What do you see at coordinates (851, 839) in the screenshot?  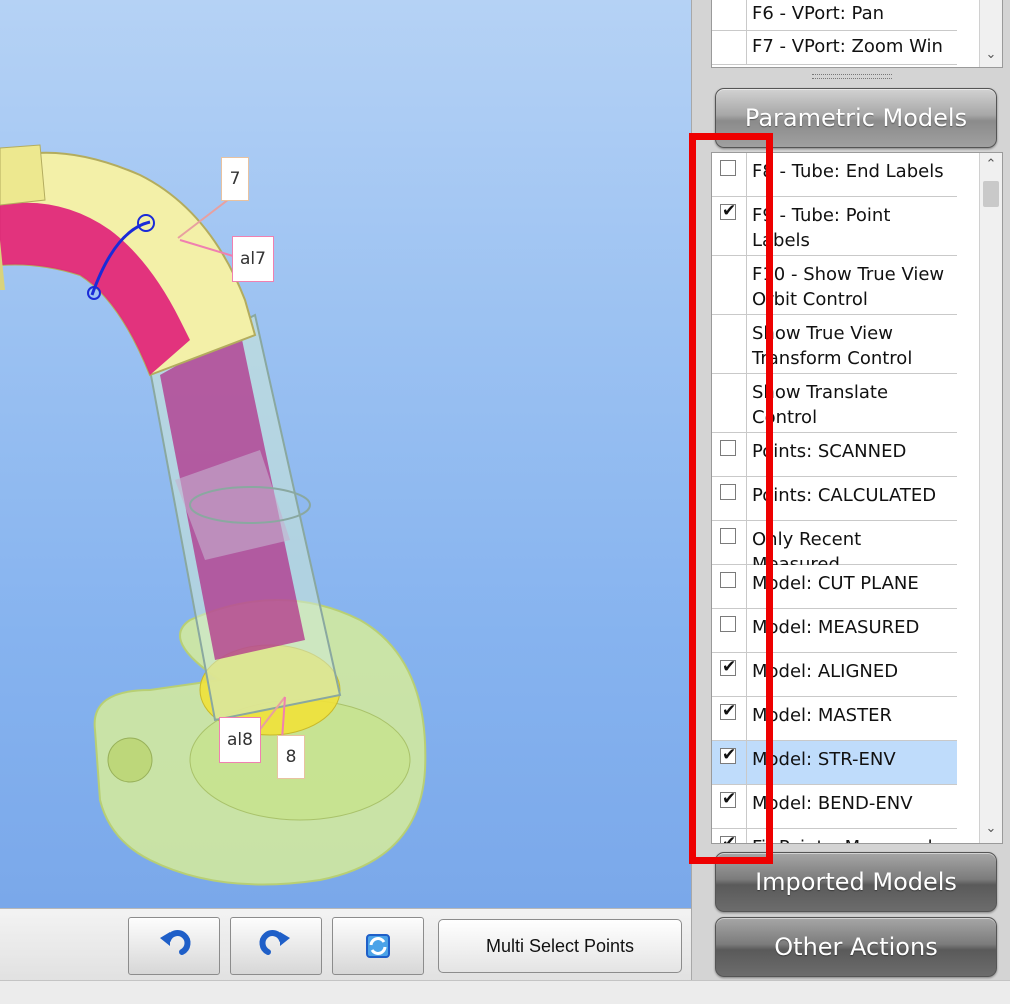 I see `model-list-item-label: Fit Points: Measured` at bounding box center [851, 839].